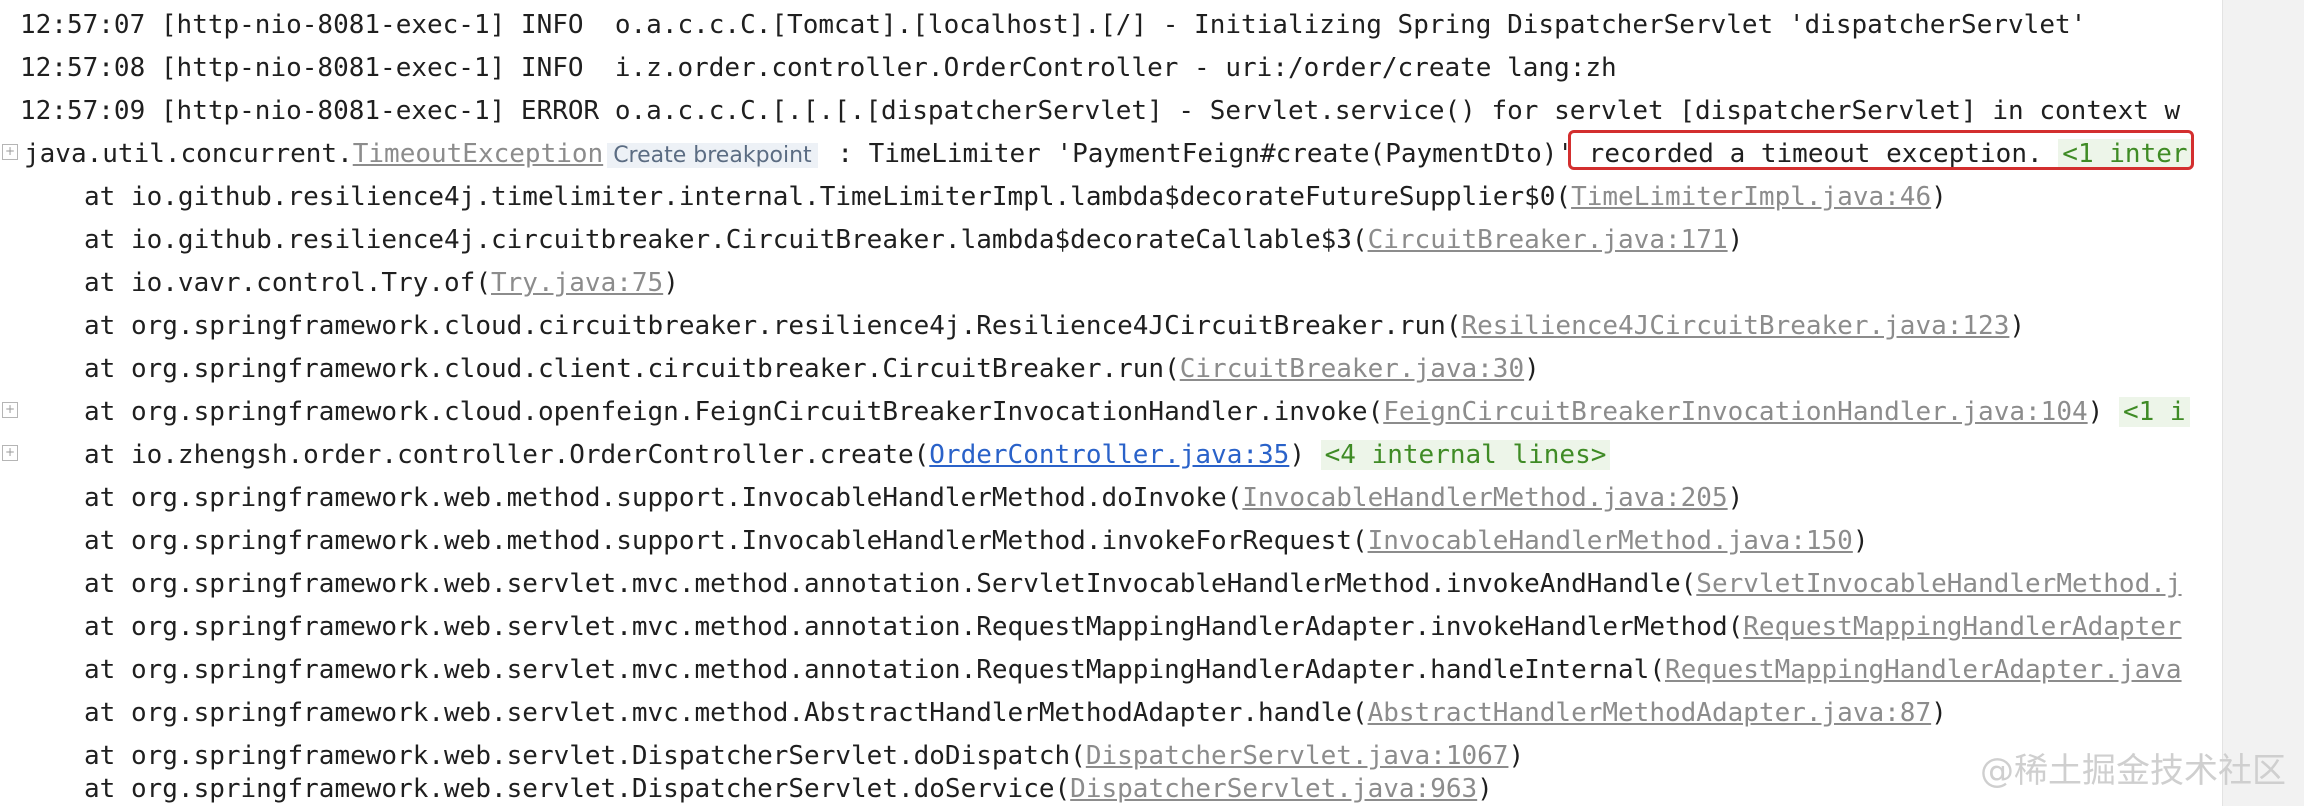 The height and width of the screenshot is (806, 2304). What do you see at coordinates (1881, 150) in the screenshot?
I see `highlight-annotation` at bounding box center [1881, 150].